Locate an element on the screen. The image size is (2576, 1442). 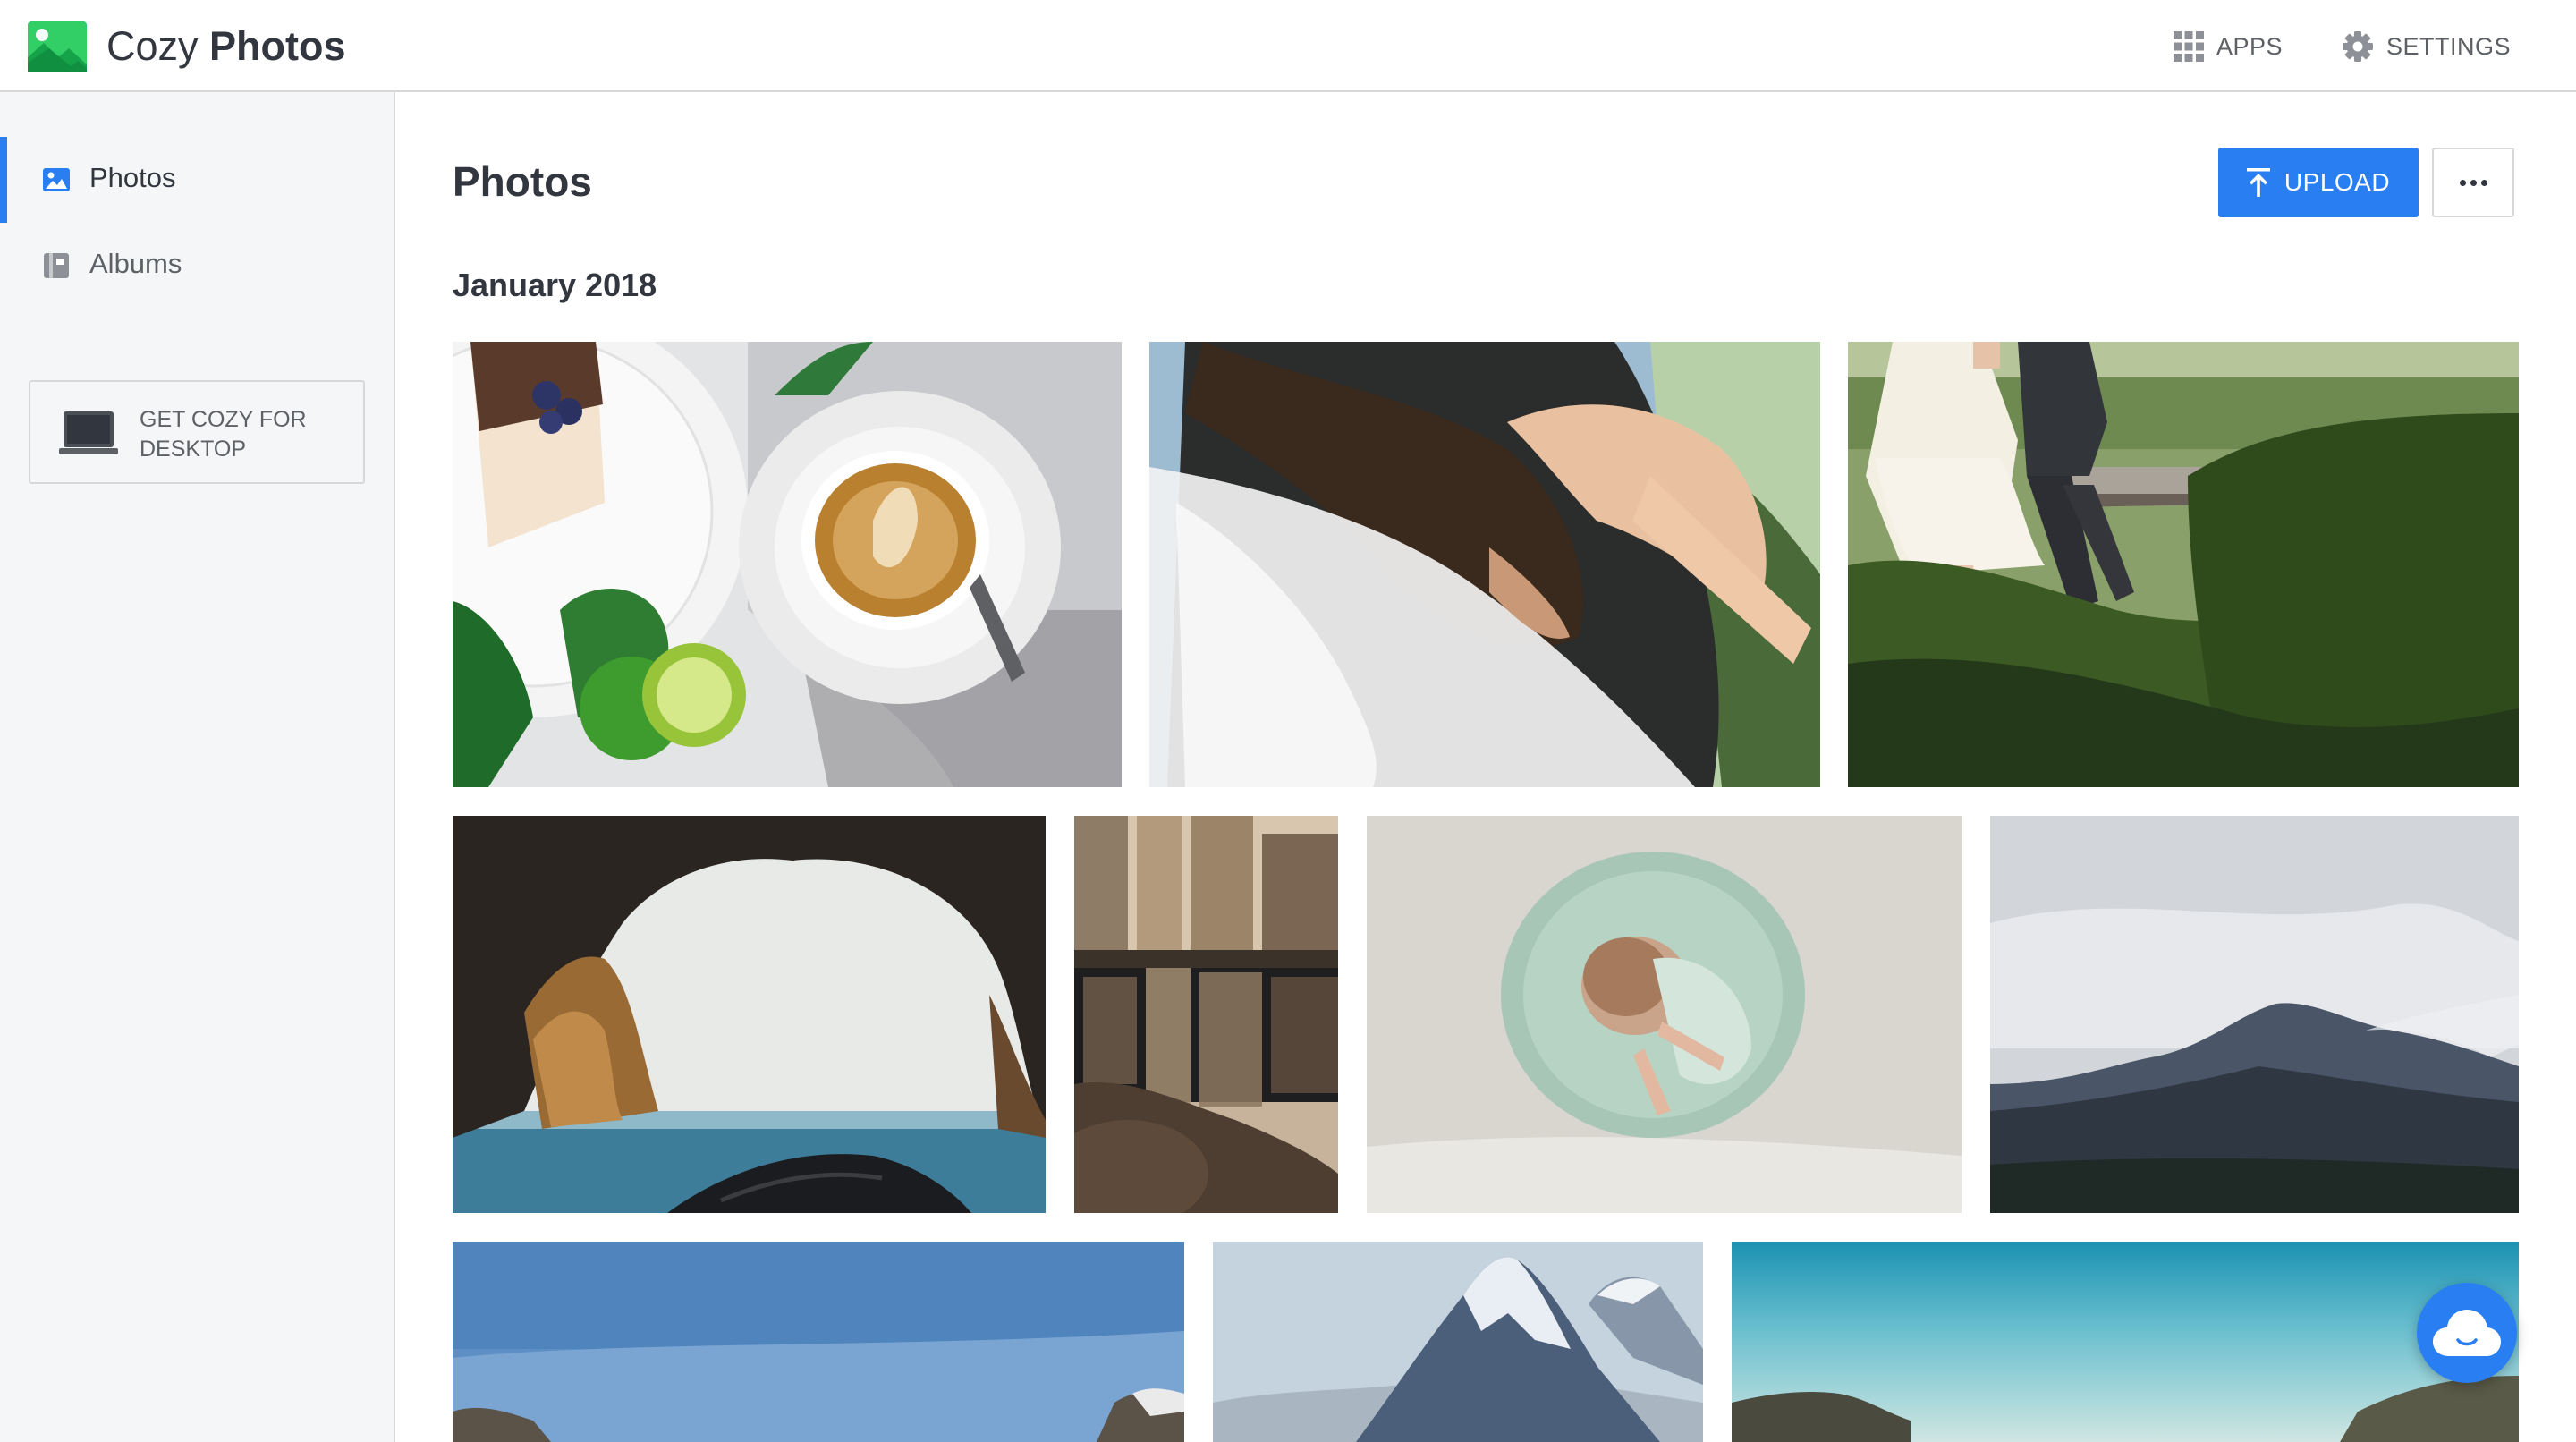
upload-label: UPLOAD is located at coordinates (2337, 182).